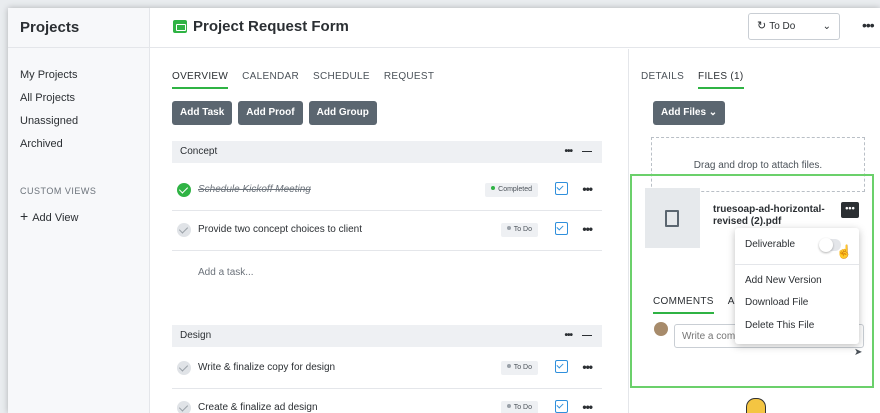 This screenshot has height=413, width=880. I want to click on document-icon, so click(672, 218).